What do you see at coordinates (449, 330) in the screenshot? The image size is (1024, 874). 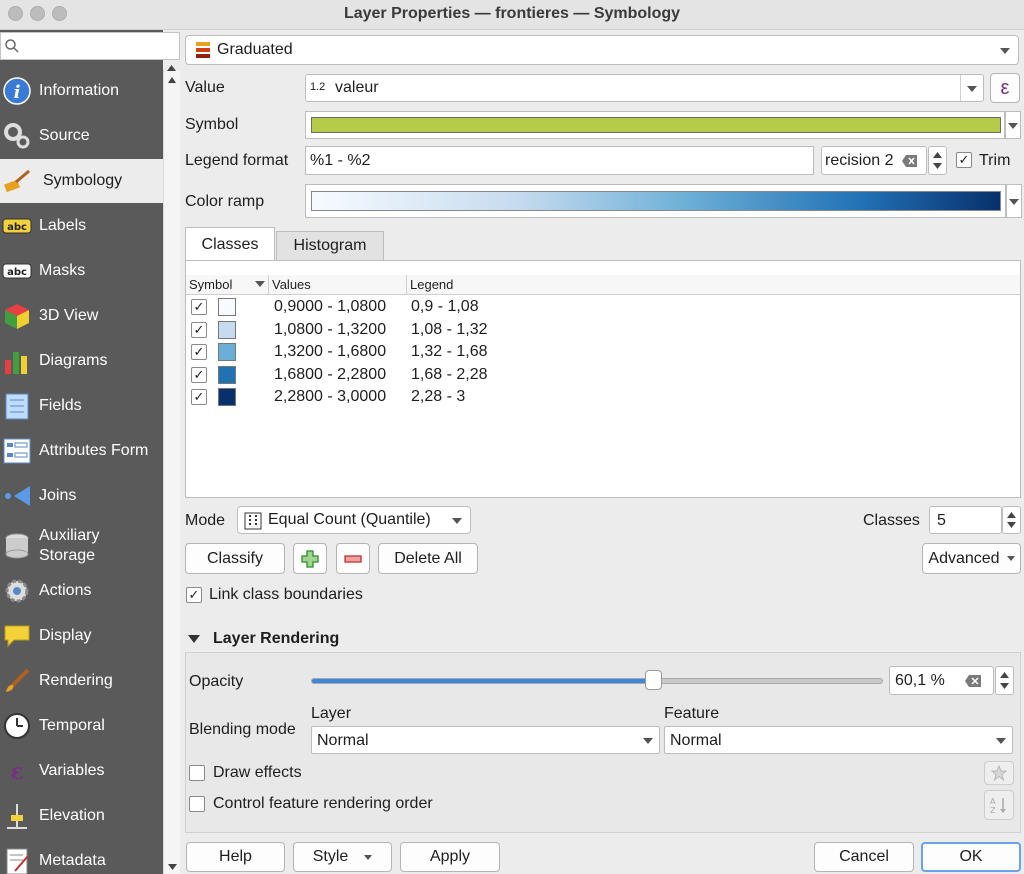 I see `class-legend: 1,08 - 1,32` at bounding box center [449, 330].